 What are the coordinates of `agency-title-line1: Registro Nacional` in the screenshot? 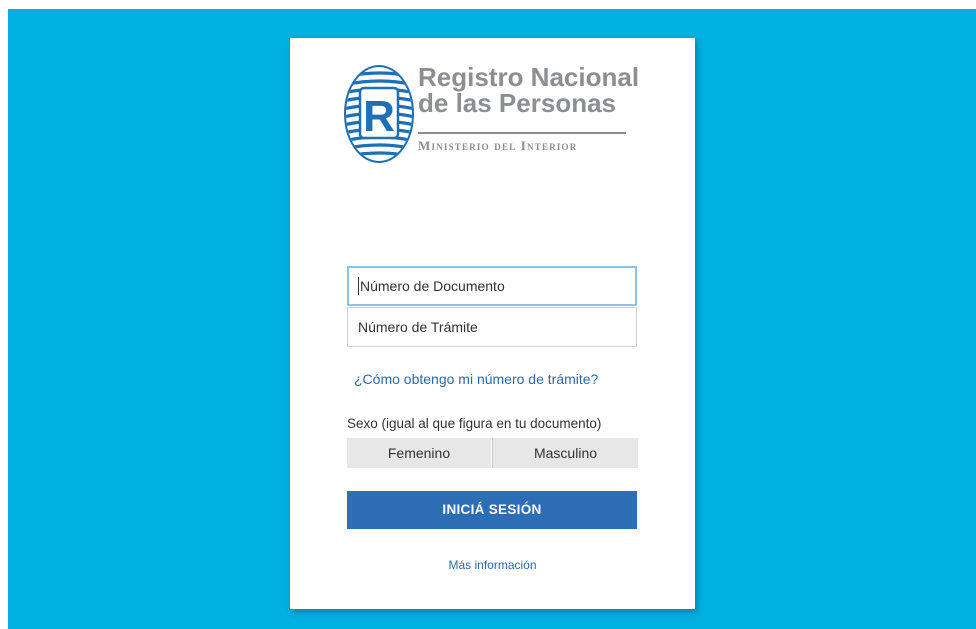 It's located at (529, 77).